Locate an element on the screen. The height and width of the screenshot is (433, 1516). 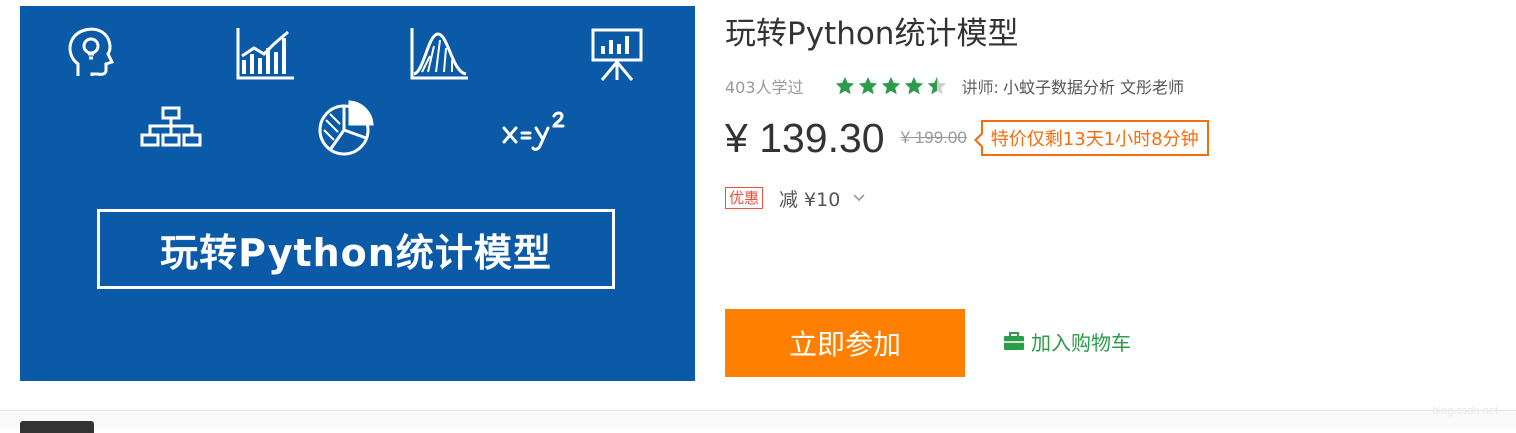
presentation-icon is located at coordinates (617, 54).